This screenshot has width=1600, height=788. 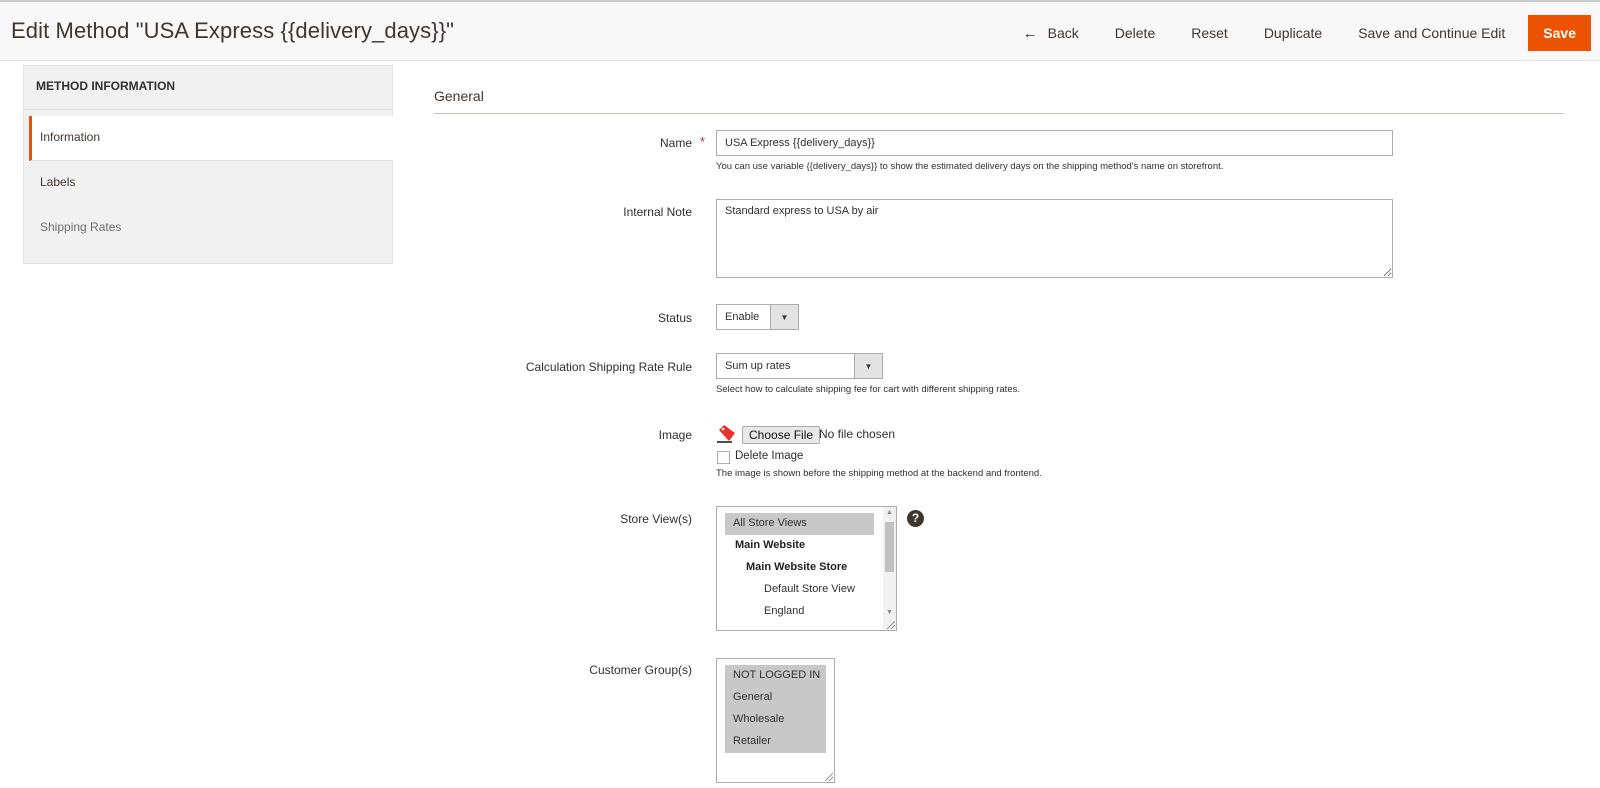 I want to click on store-views-scrollbar: ▲ ▼, so click(x=889, y=568).